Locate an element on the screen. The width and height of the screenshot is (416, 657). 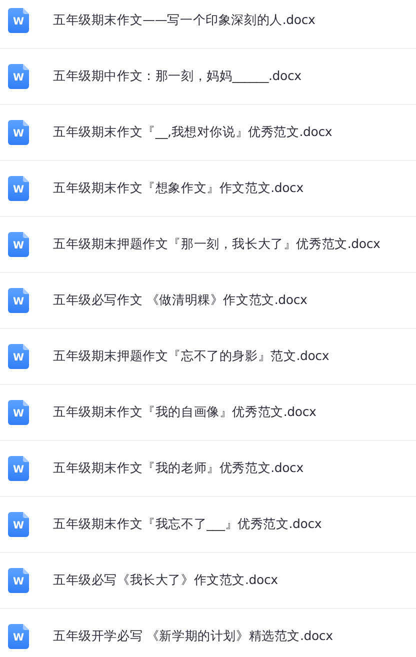
file-name: 五年级期末作文『我忘不了___』优秀范文.docx is located at coordinates (187, 524).